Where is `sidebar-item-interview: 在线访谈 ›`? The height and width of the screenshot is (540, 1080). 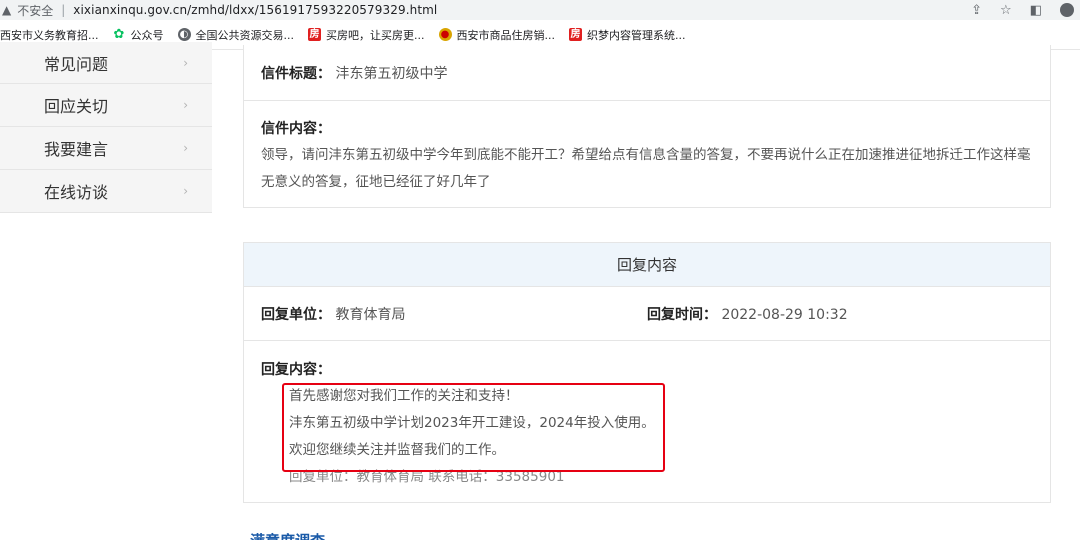 sidebar-item-interview: 在线访谈 › is located at coordinates (106, 191).